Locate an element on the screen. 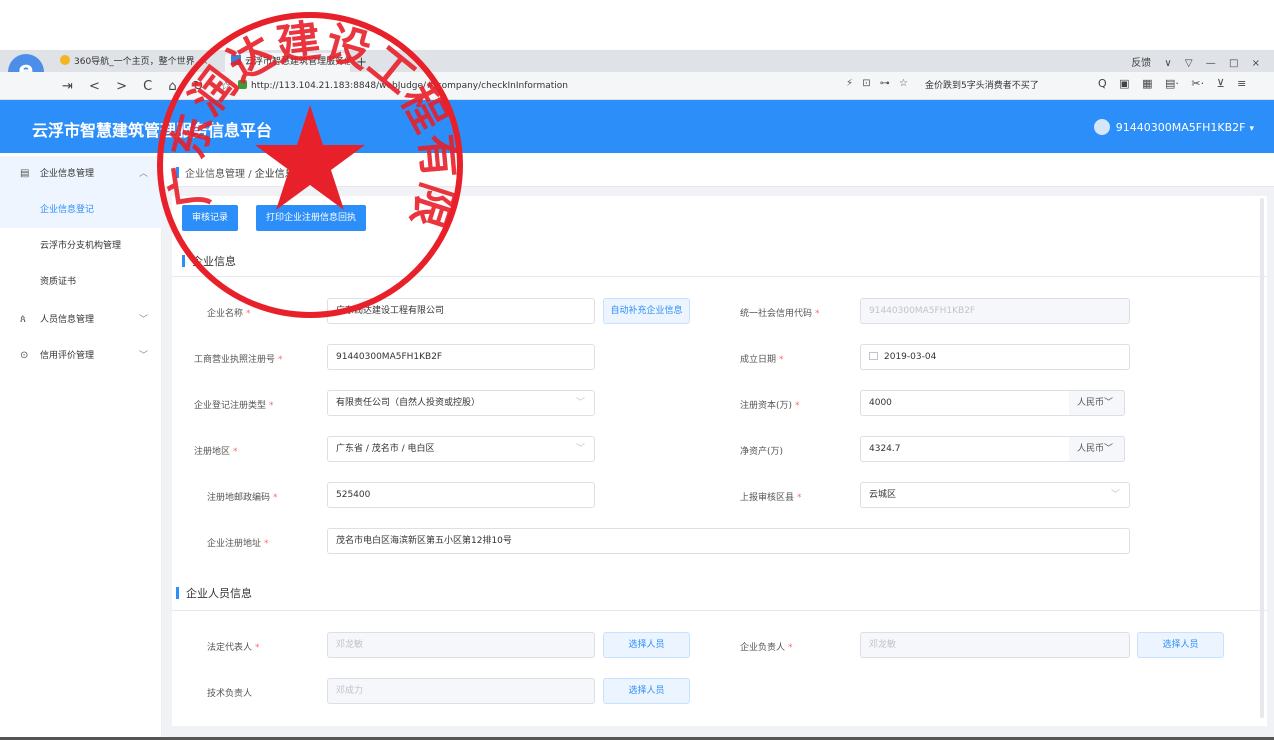  security-icon is located at coordinates (242, 84).